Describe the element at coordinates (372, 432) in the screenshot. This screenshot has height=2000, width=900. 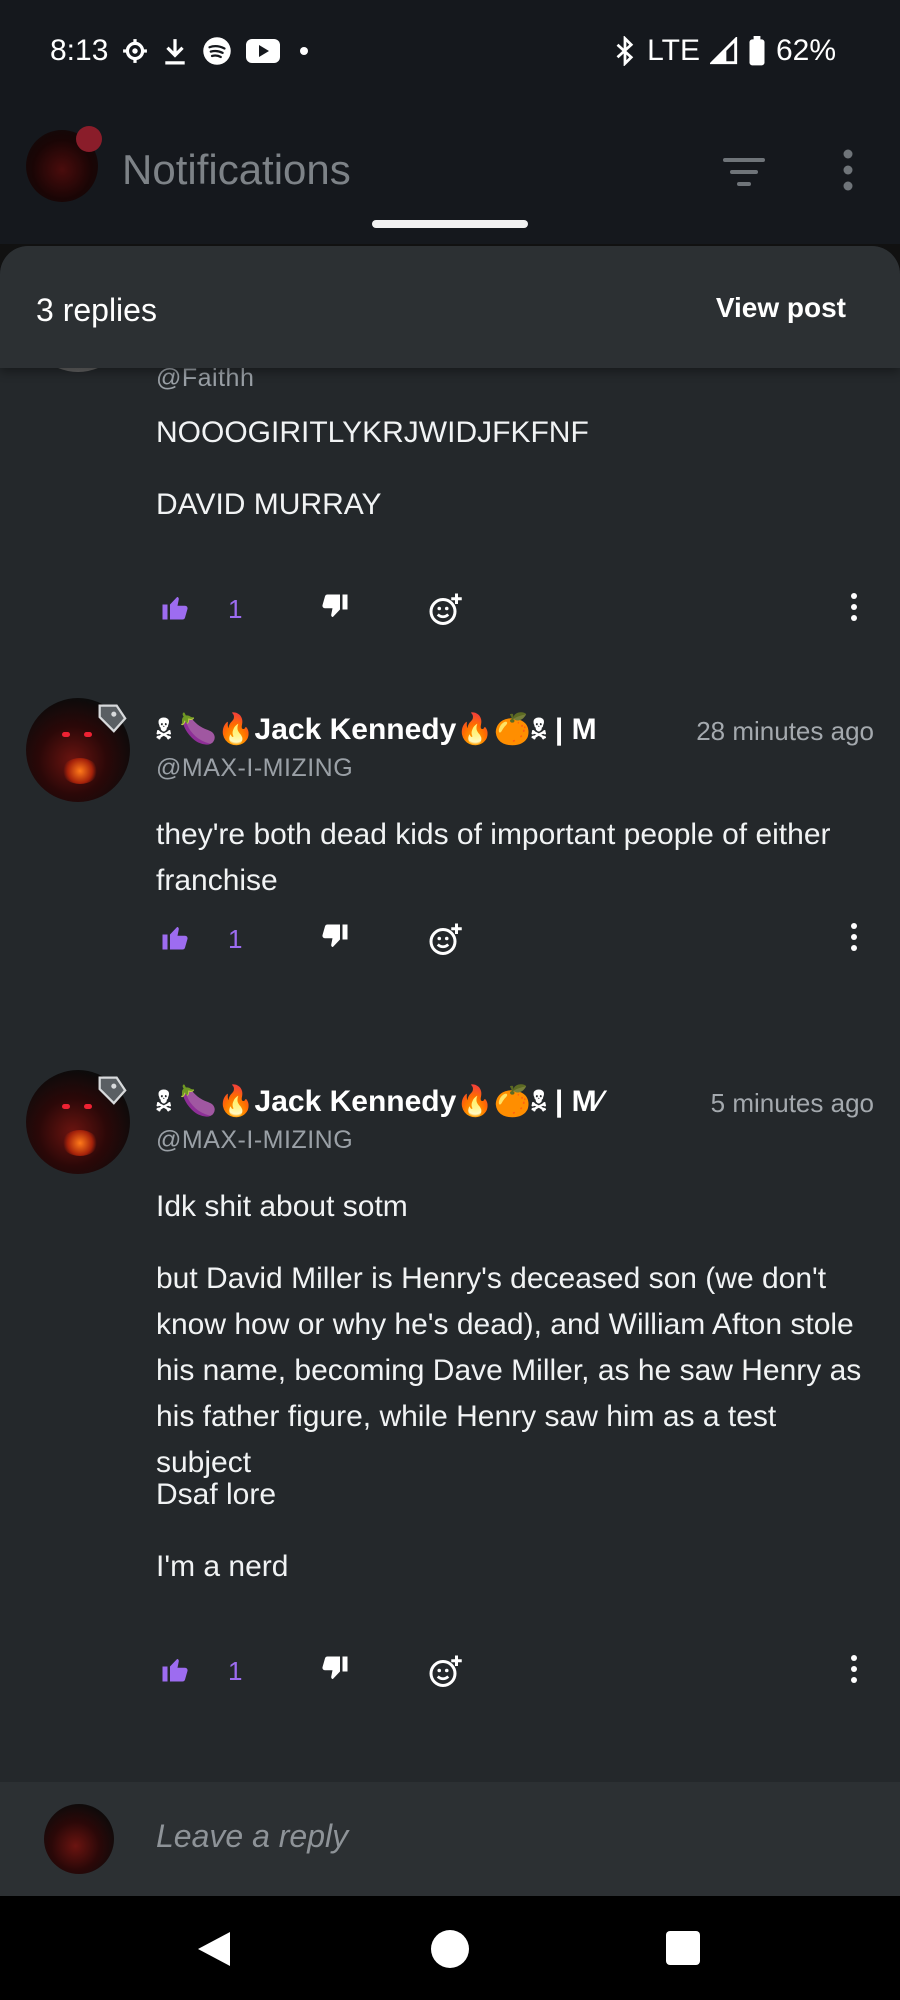
I see `comment-text: NOOOGIRITLYKRJWIDJFKFNF` at that location.